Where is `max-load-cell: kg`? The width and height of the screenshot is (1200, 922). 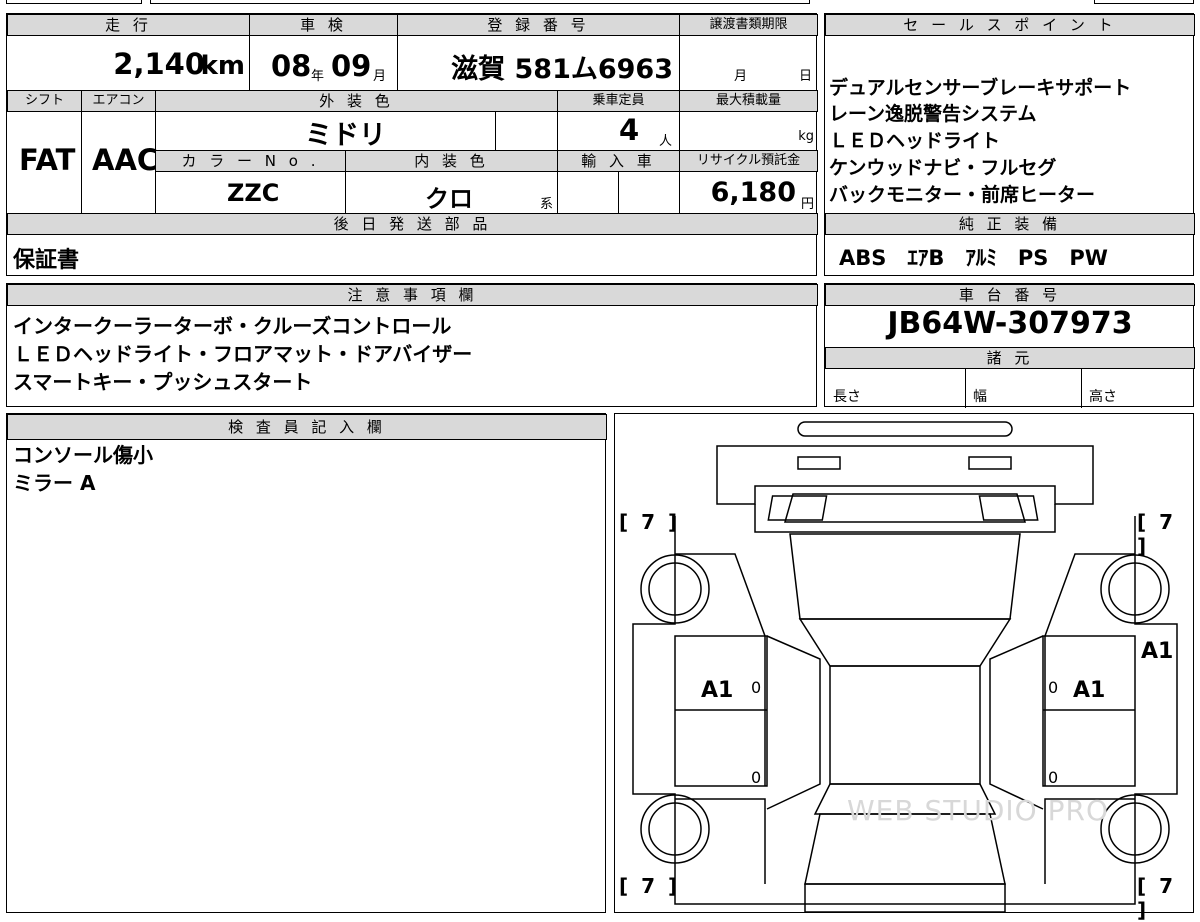 max-load-cell: kg is located at coordinates (748, 131).